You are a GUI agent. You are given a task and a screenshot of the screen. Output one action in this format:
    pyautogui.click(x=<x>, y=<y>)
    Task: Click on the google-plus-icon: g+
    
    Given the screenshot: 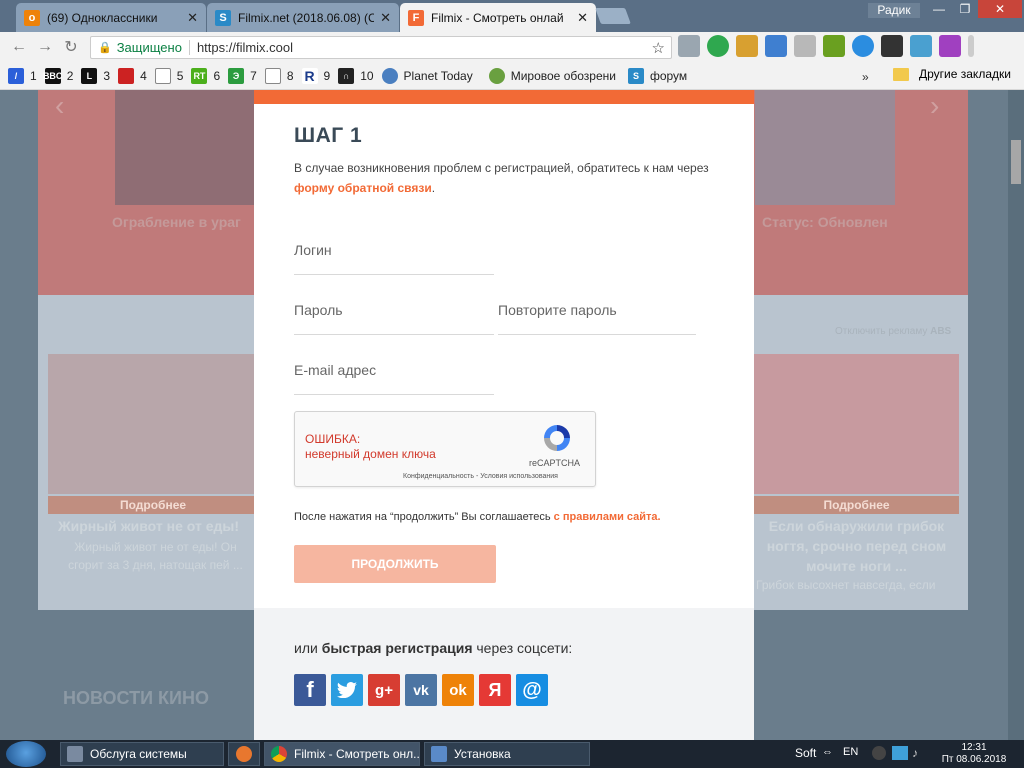 What is the action you would take?
    pyautogui.click(x=384, y=690)
    